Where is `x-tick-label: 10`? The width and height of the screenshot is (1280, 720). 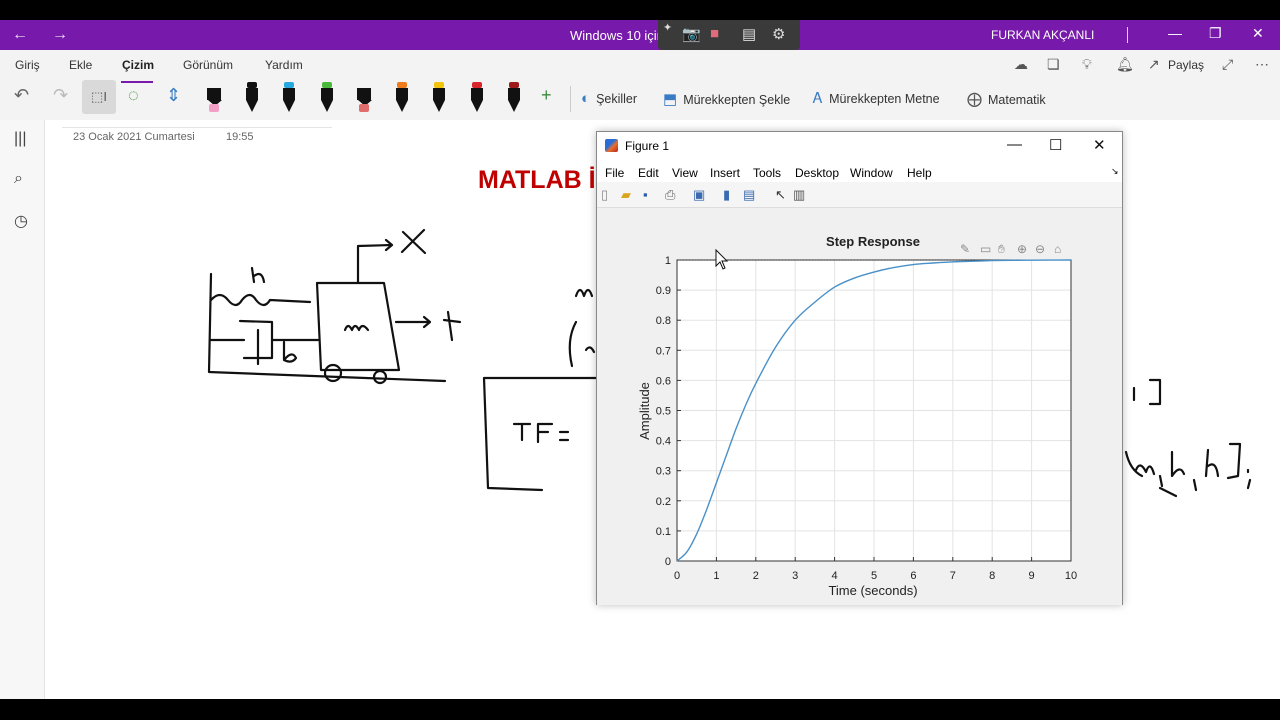
x-tick-label: 10 is located at coordinates (1071, 576).